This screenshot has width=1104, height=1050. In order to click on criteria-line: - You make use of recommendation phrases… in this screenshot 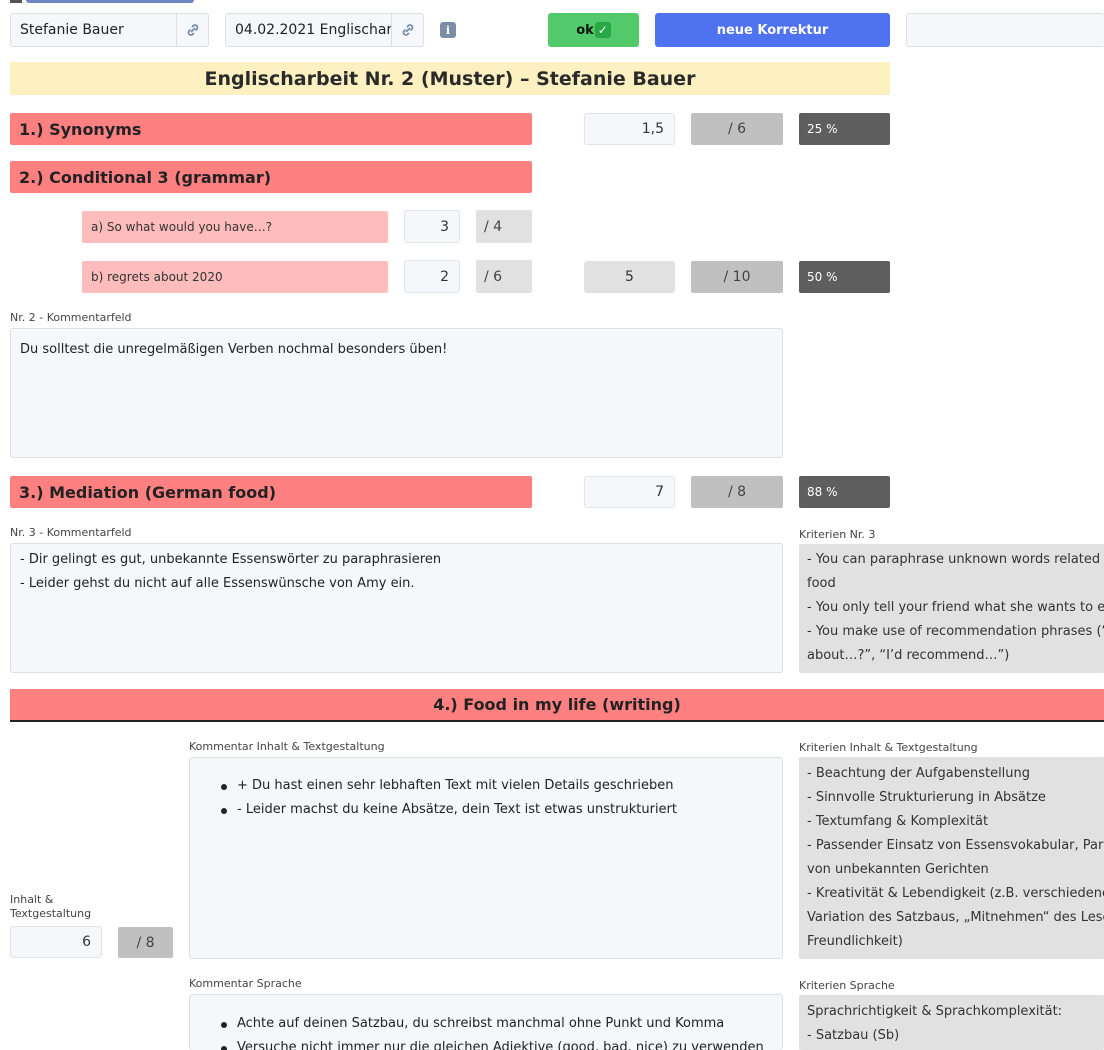, I will do `click(955, 631)`.